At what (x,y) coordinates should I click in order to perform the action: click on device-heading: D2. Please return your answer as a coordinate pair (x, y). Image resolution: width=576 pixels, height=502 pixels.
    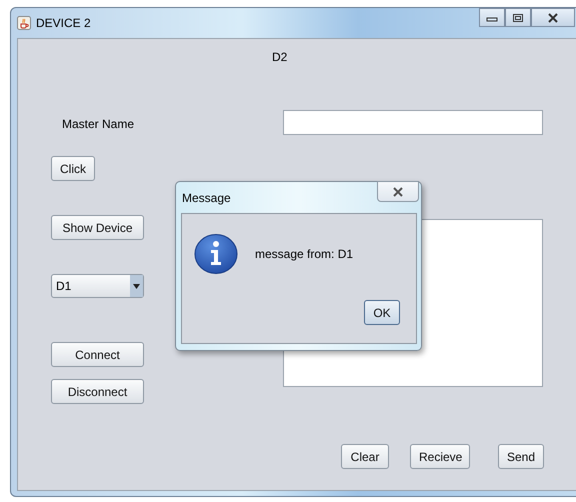
    Looking at the image, I should click on (280, 57).